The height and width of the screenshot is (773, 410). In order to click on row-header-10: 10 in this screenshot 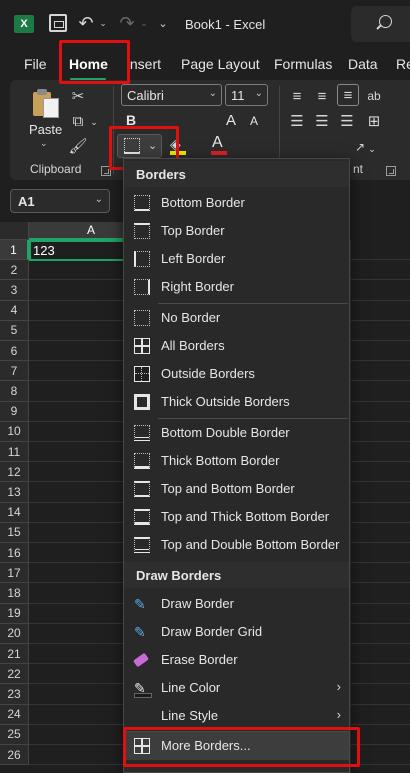, I will do `click(14, 431)`.